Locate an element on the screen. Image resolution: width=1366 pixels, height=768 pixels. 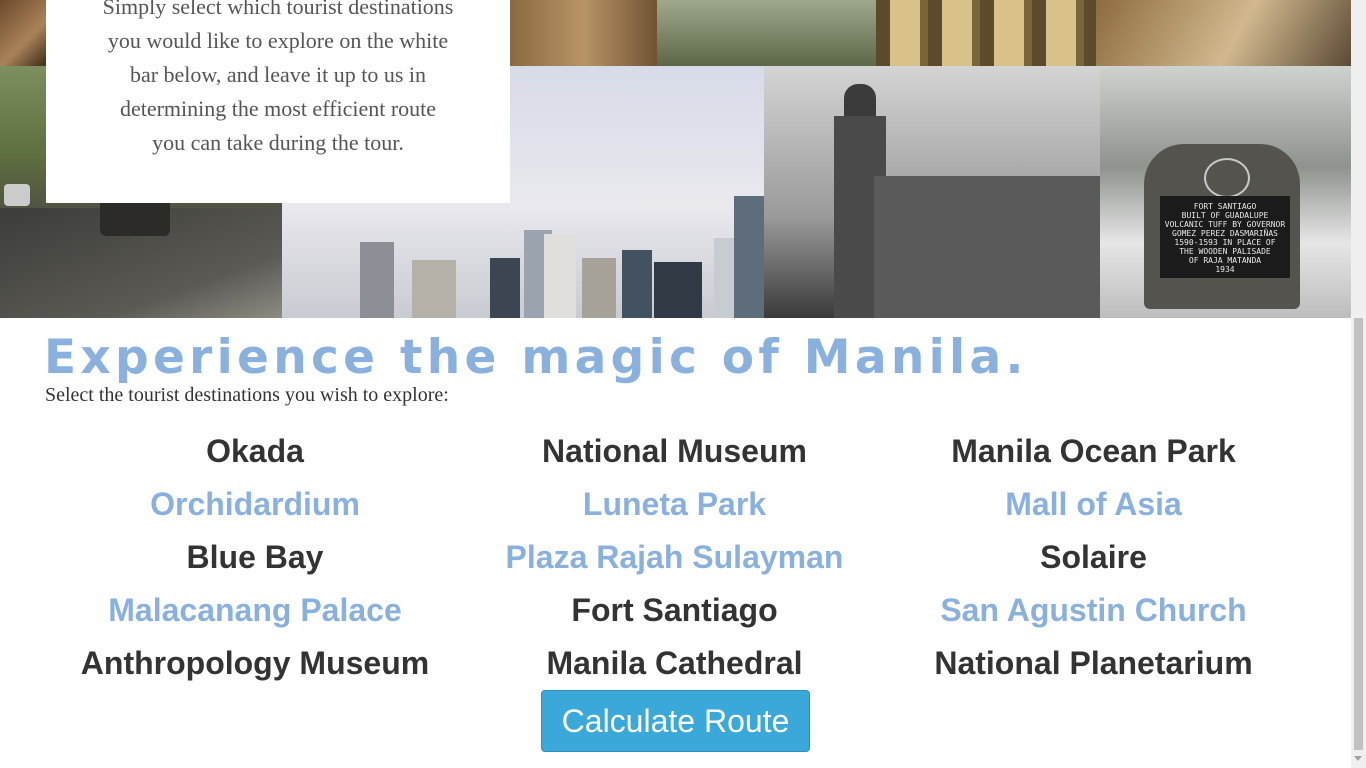
destination-mall-of-asia: Mall of Asia is located at coordinates (1093, 504).